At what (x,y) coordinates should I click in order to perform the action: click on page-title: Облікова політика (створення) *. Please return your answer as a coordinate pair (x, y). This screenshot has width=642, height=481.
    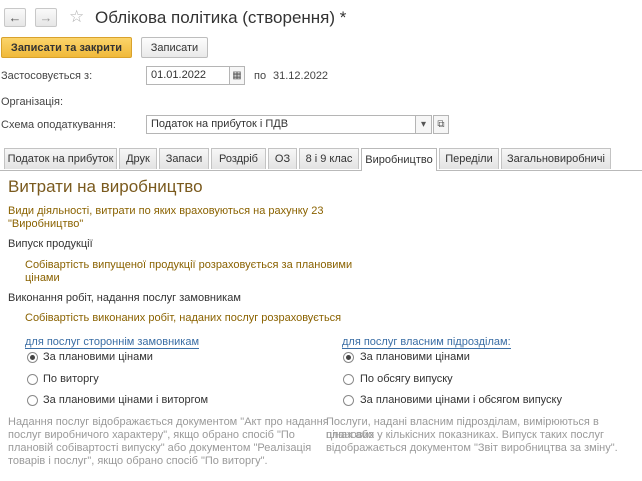
    Looking at the image, I should click on (221, 17).